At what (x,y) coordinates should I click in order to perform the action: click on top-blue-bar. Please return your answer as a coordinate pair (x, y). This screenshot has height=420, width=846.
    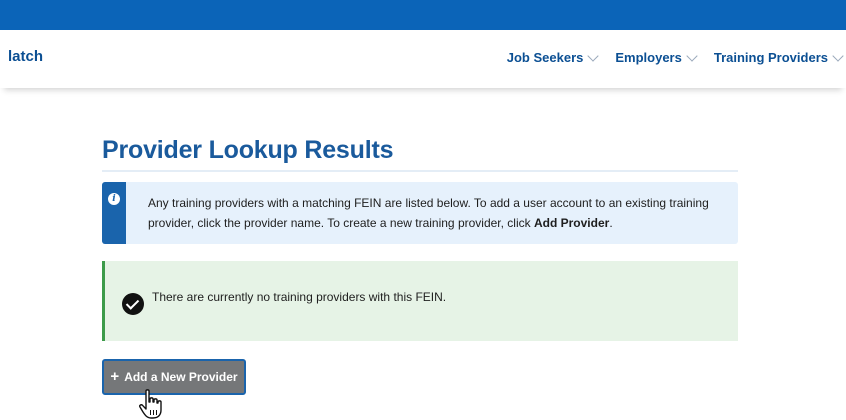
    Looking at the image, I should click on (423, 15).